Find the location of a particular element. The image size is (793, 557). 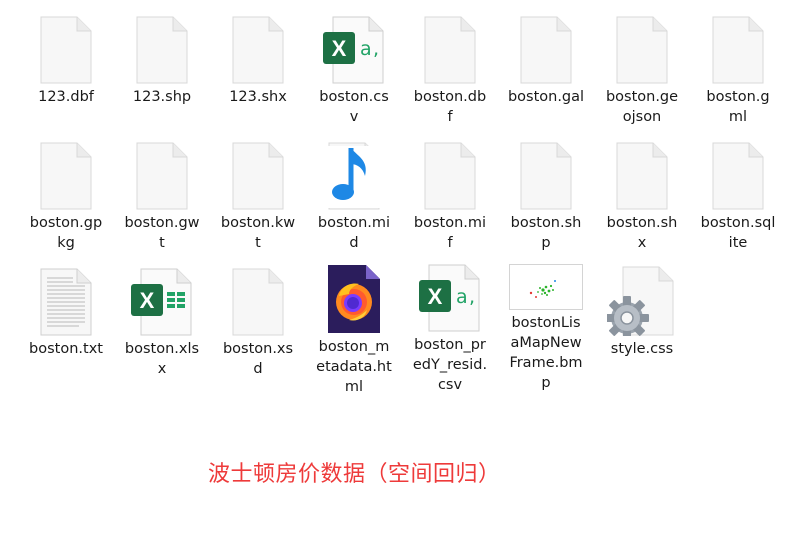

file-item: boston.sh x is located at coordinates (642, 201).